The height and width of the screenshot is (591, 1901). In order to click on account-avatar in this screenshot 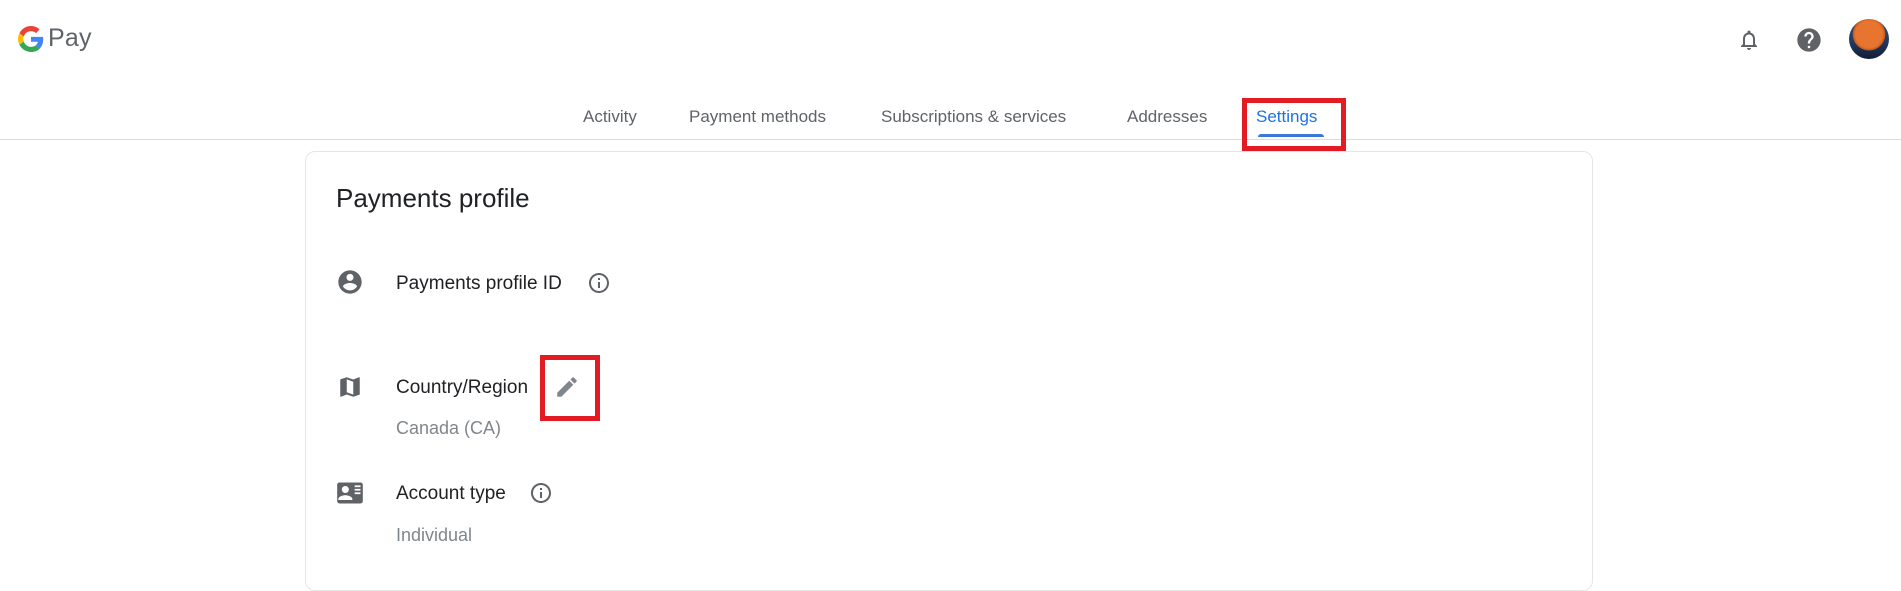, I will do `click(1869, 39)`.